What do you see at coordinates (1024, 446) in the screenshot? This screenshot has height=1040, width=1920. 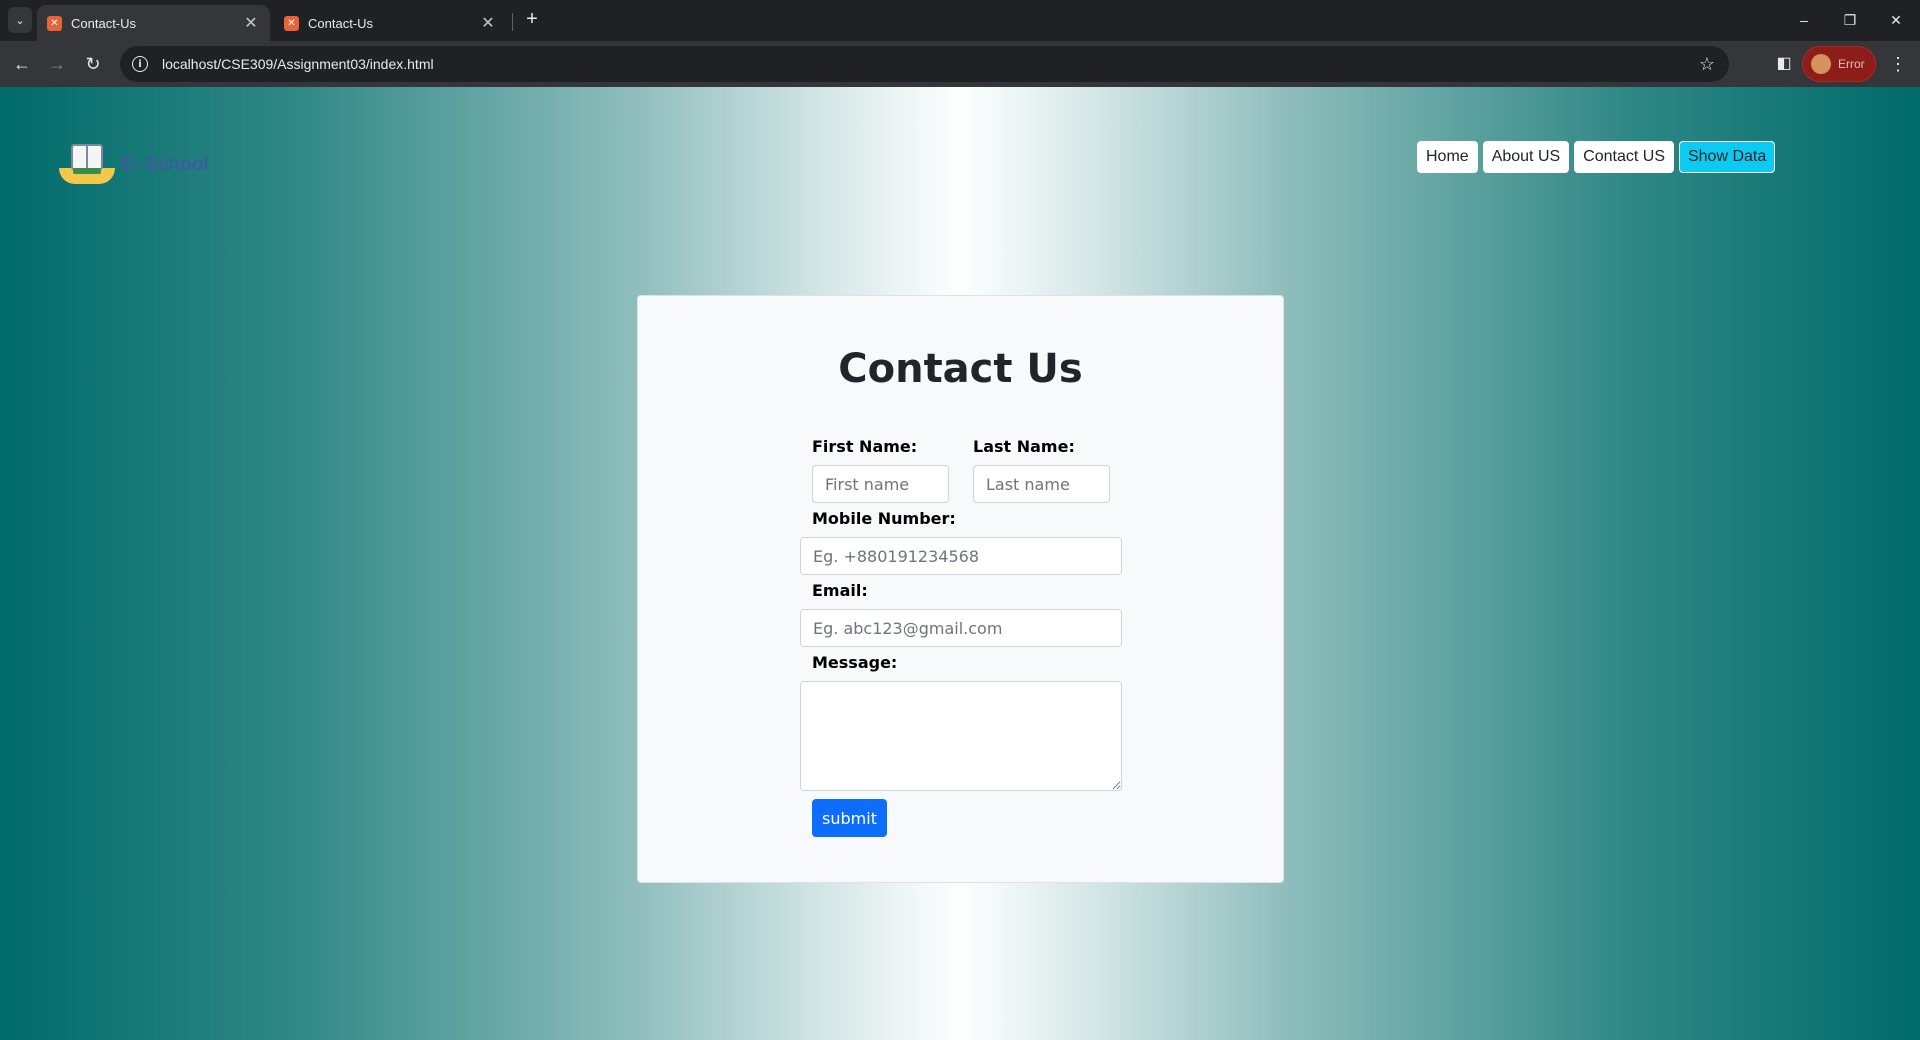 I see `last-name-label: Last Name:` at bounding box center [1024, 446].